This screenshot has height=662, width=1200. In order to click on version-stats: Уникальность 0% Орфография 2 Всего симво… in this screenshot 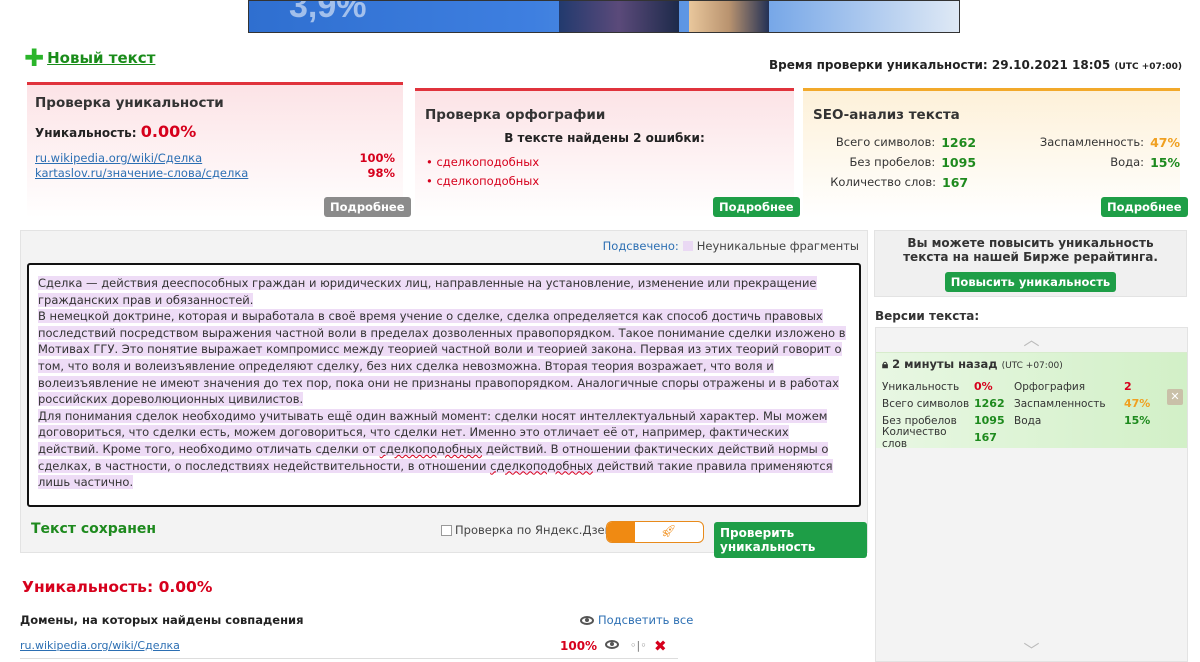, I will do `click(1031, 414)`.